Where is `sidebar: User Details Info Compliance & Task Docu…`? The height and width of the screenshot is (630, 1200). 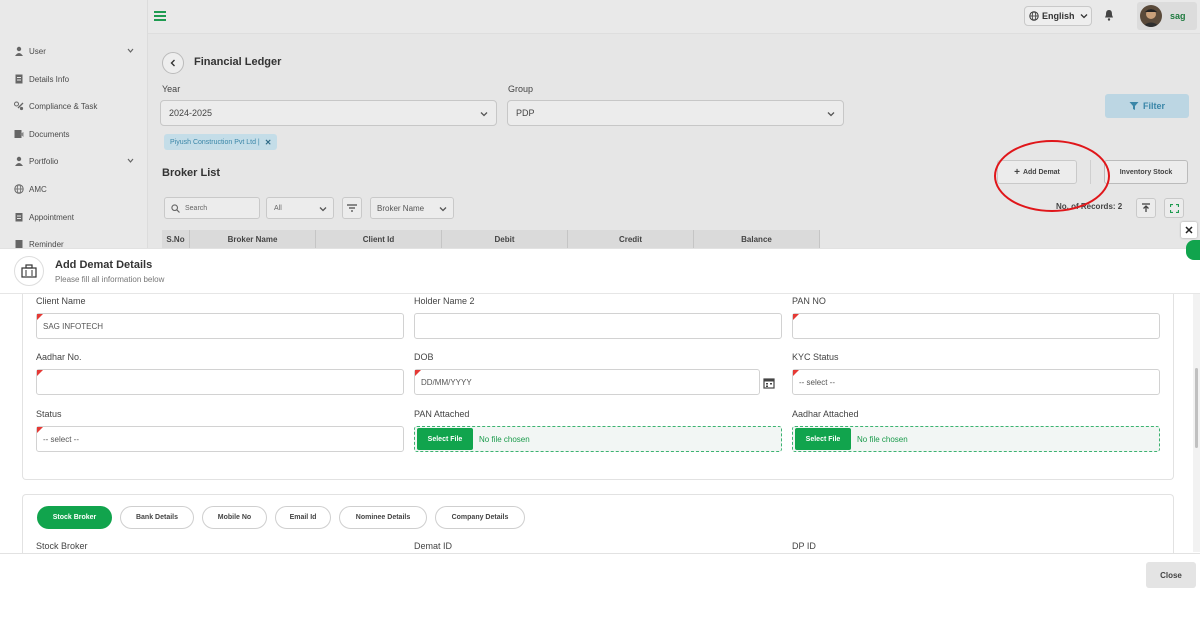
sidebar: User Details Info Compliance & Task Docu… is located at coordinates (74, 124).